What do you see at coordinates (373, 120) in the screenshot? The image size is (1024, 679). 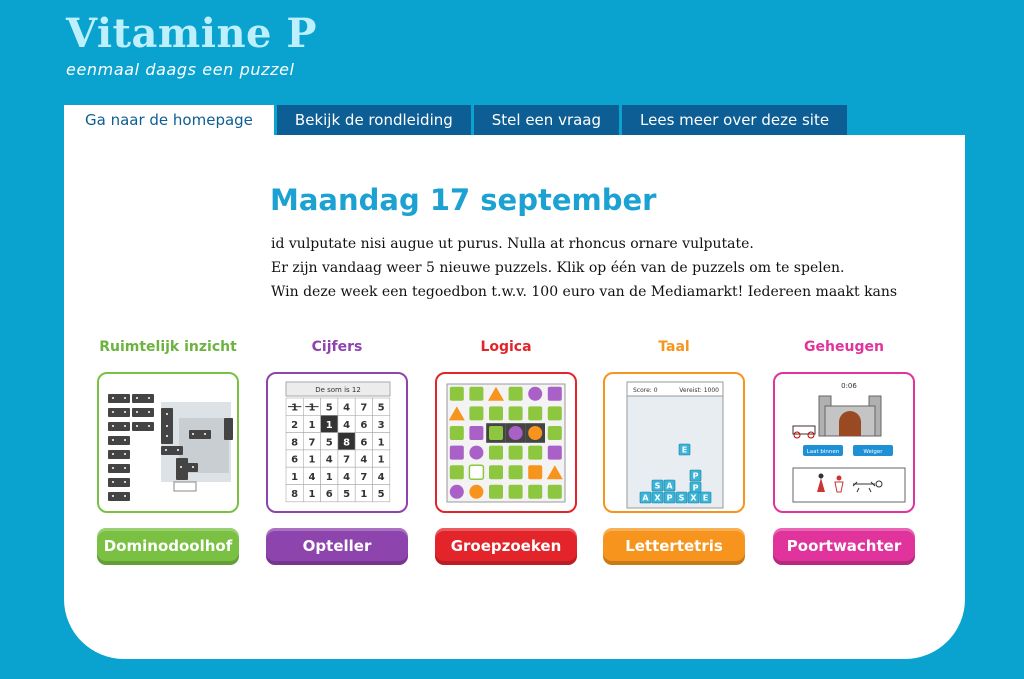 I see `tab-tour: Bekijk de rondleiding` at bounding box center [373, 120].